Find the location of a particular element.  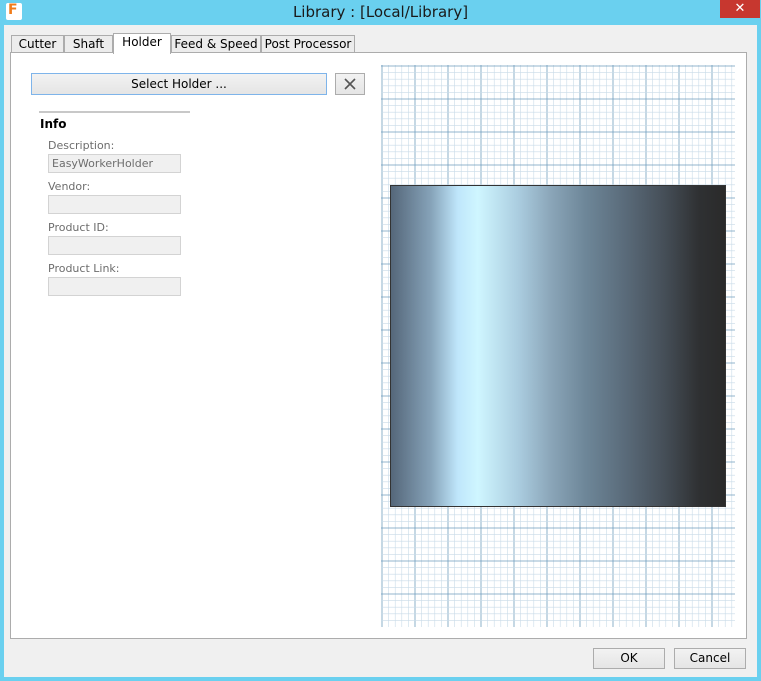

window-title: Library : [Local/Library] is located at coordinates (380, 12).